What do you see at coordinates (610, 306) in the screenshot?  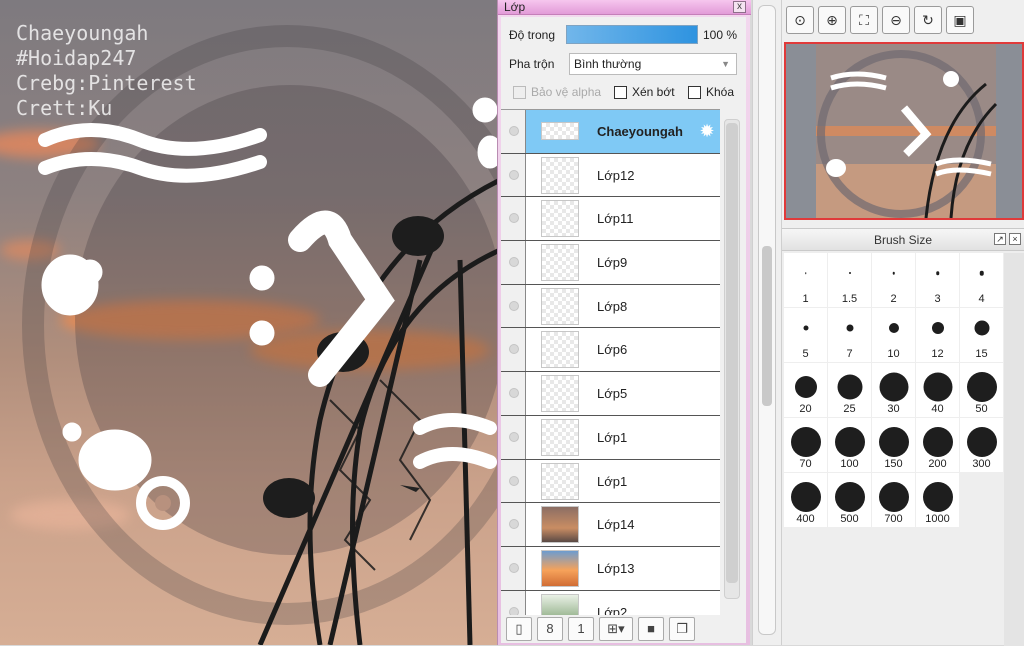 I see `layer-row: Lớp8` at bounding box center [610, 306].